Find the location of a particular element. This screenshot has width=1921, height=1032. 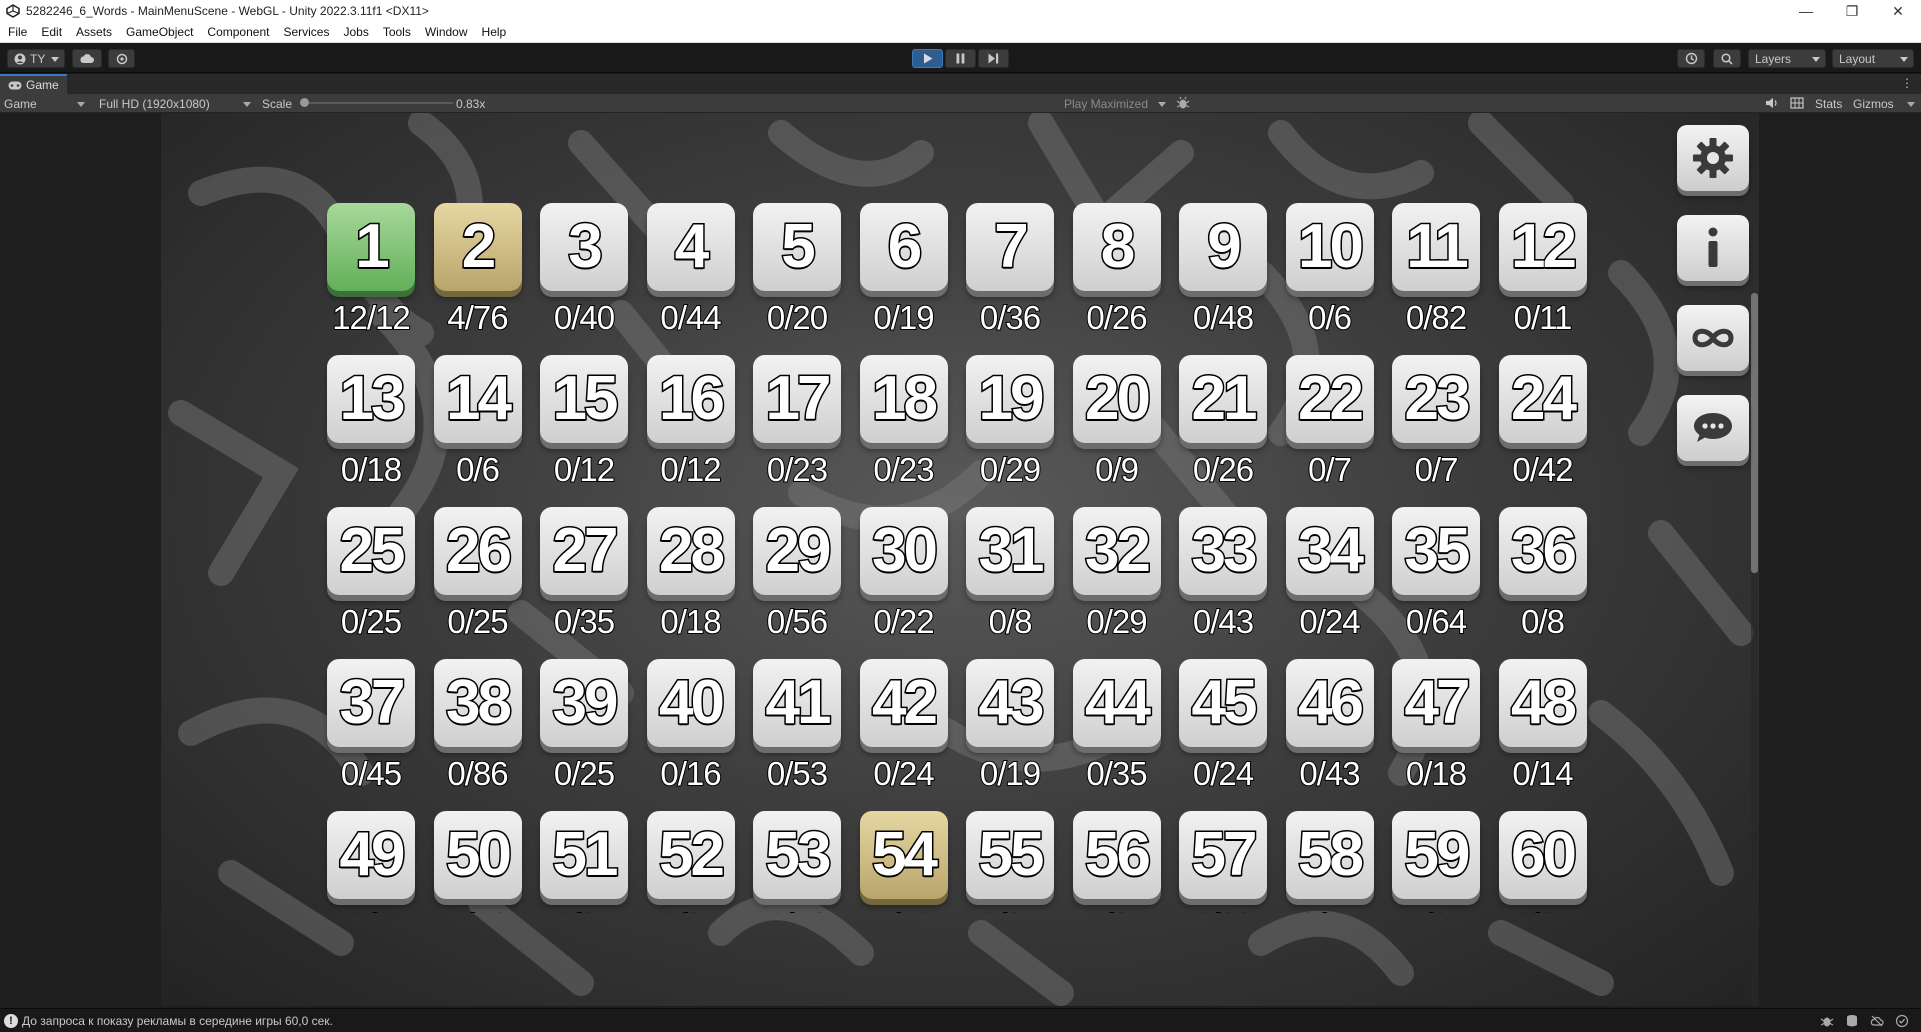

level-tile: 32 is located at coordinates (1116, 551).